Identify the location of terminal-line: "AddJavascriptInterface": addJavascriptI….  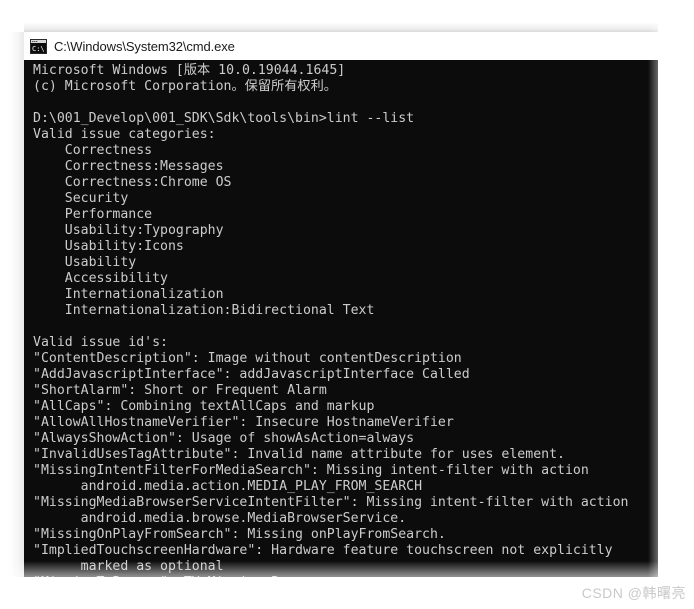
(251, 374).